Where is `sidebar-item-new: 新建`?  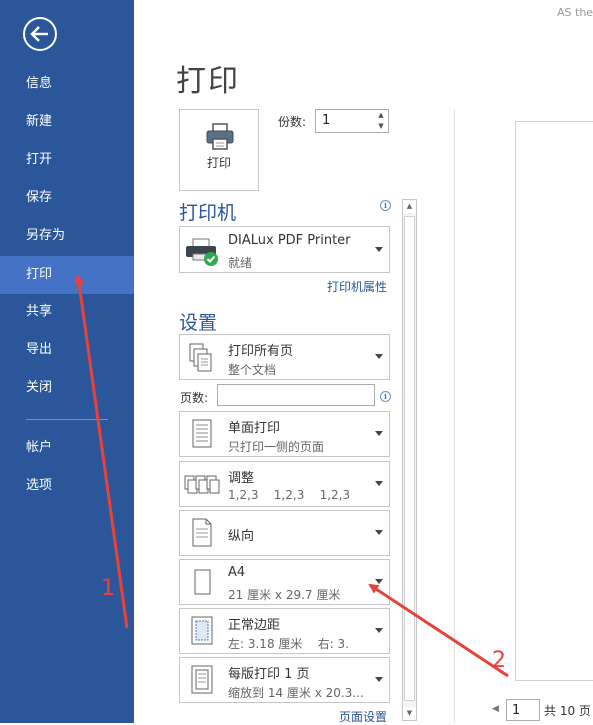
sidebar-item-new: 新建 is located at coordinates (67, 122).